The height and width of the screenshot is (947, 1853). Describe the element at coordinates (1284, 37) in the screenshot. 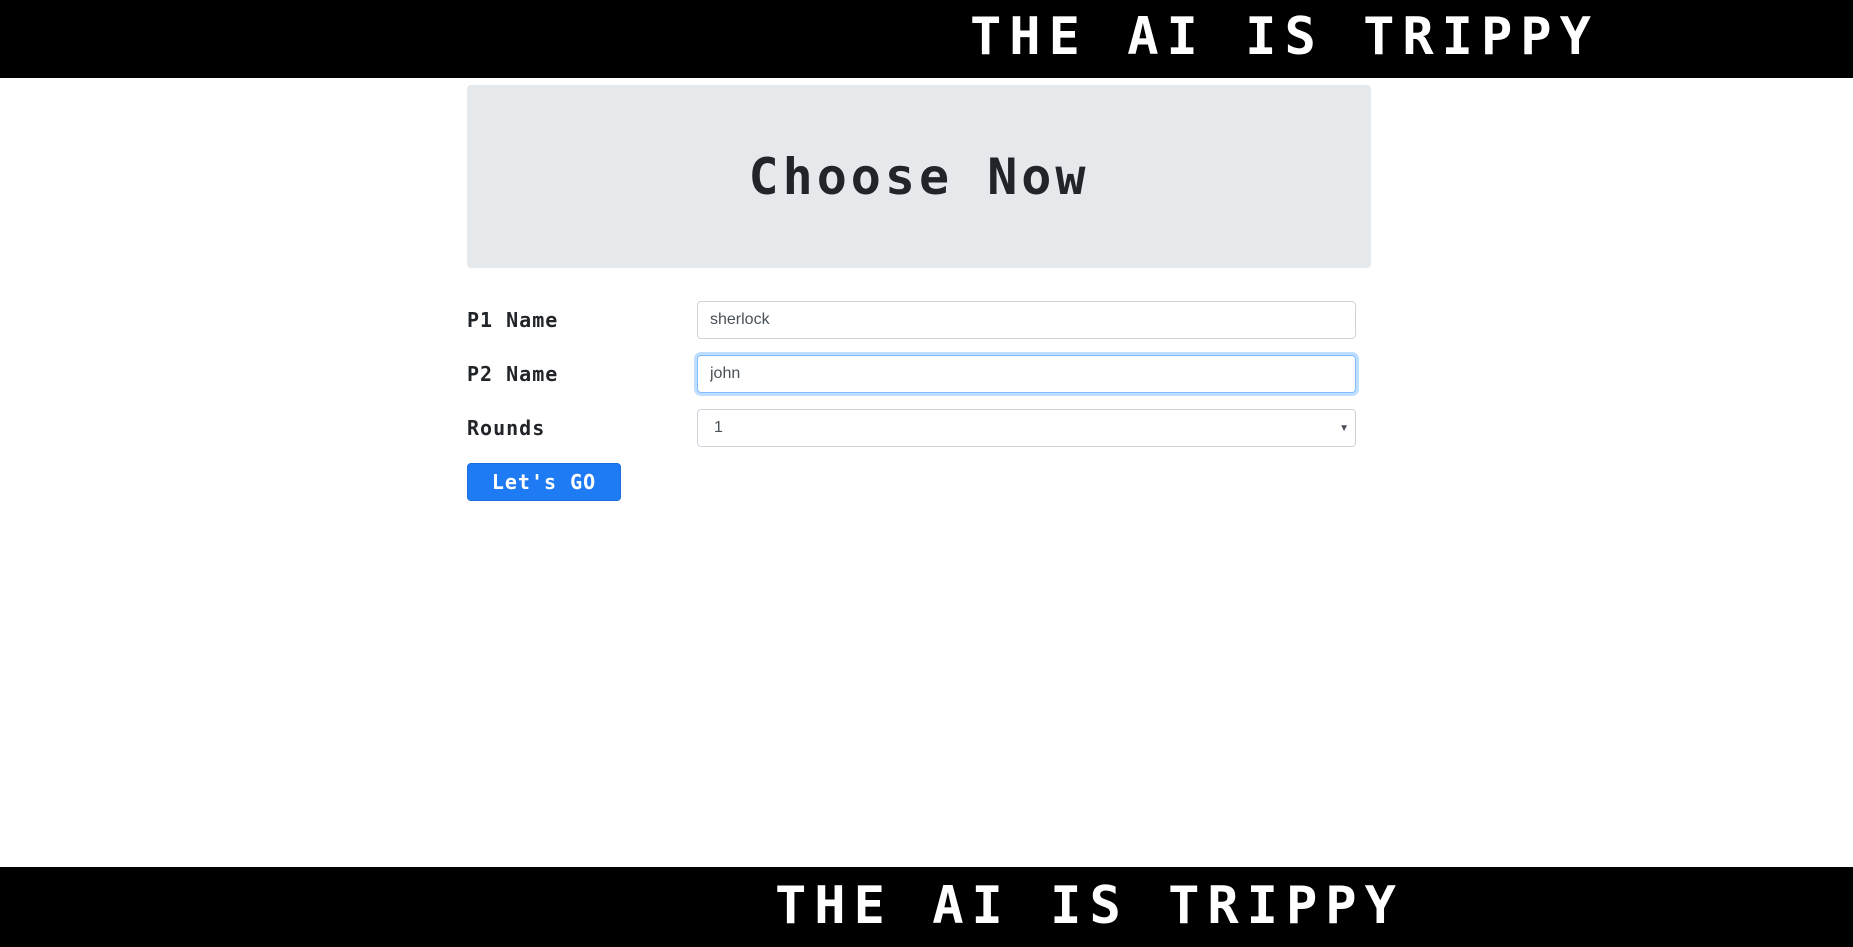

I see `top-banner-text: THE AI IS TRIPPY` at that location.